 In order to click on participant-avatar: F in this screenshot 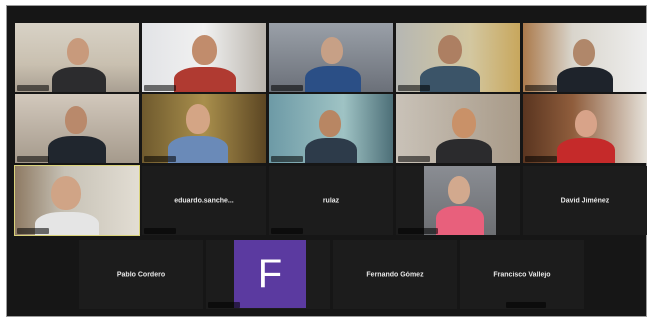, I will do `click(270, 274)`.